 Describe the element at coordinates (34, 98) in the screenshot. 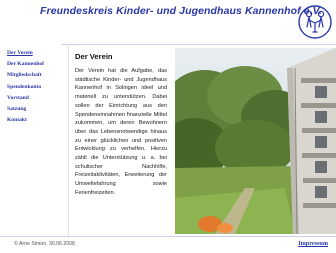

I see `nav-item-vorstand: Vorstand` at that location.